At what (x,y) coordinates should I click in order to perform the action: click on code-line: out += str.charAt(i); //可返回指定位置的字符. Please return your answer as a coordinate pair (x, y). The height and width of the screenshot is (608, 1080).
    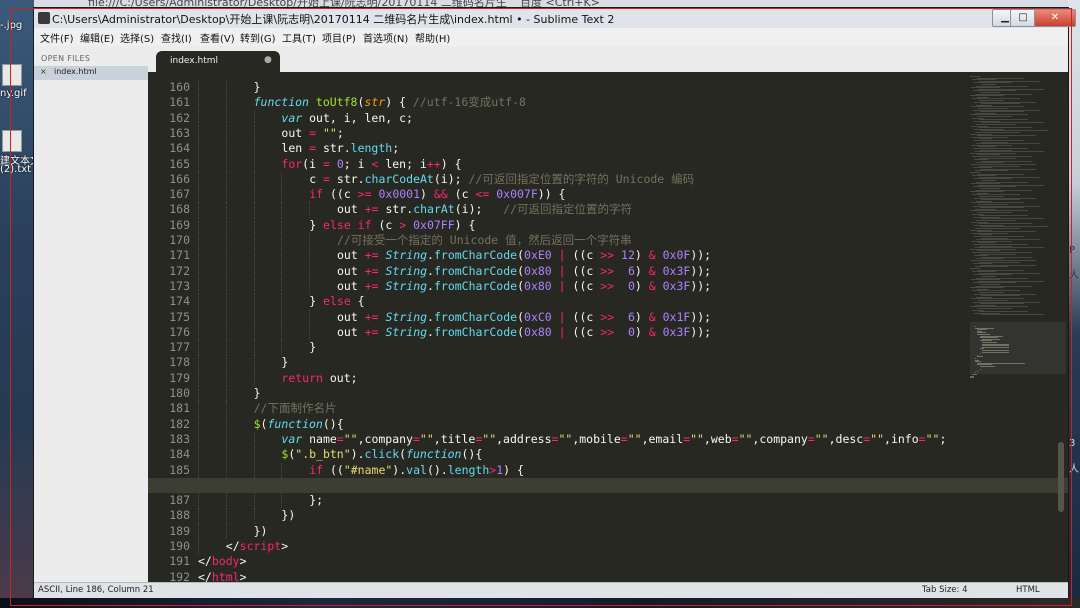
    Looking at the image, I should click on (484, 209).